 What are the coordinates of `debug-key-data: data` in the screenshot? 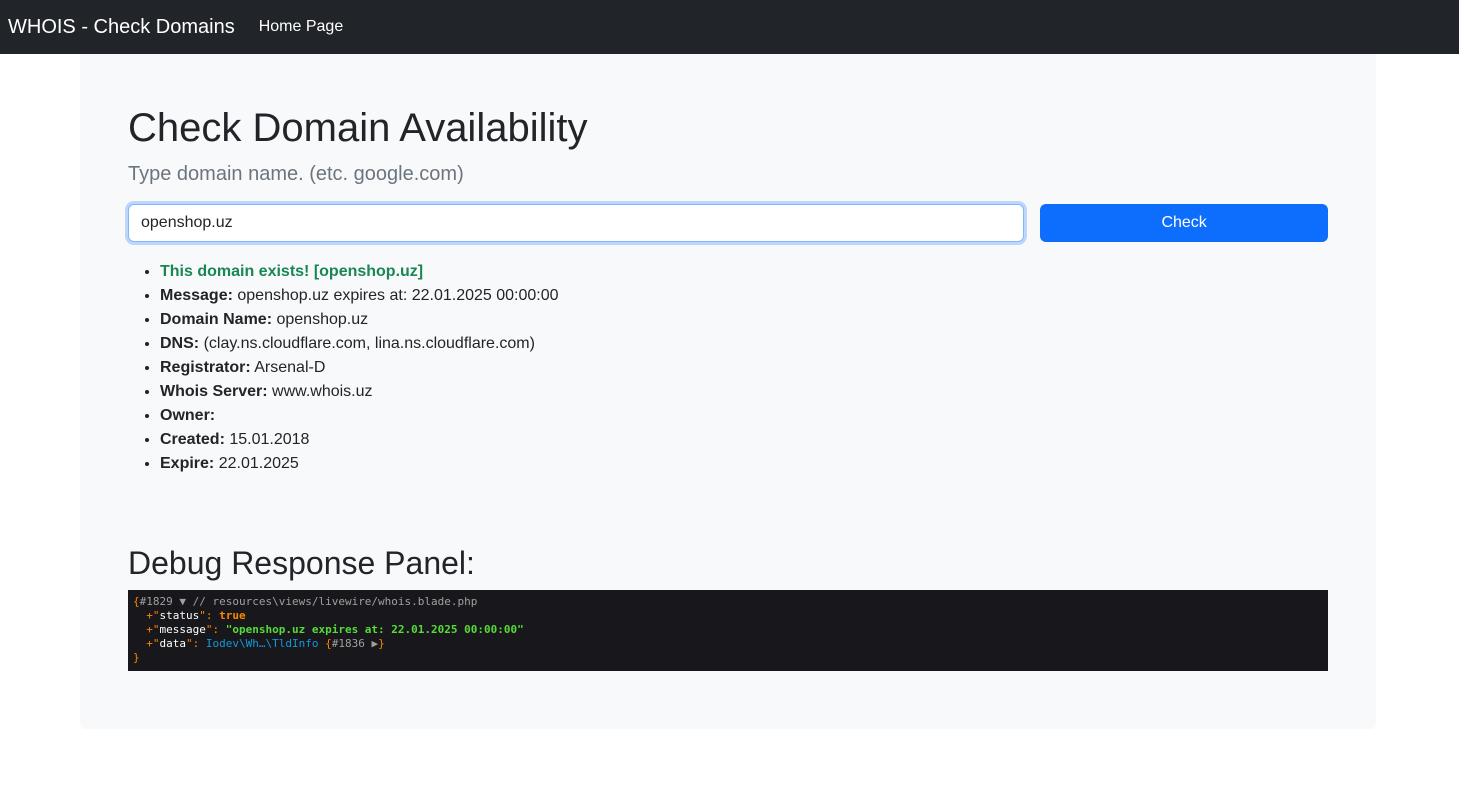 It's located at (173, 643).